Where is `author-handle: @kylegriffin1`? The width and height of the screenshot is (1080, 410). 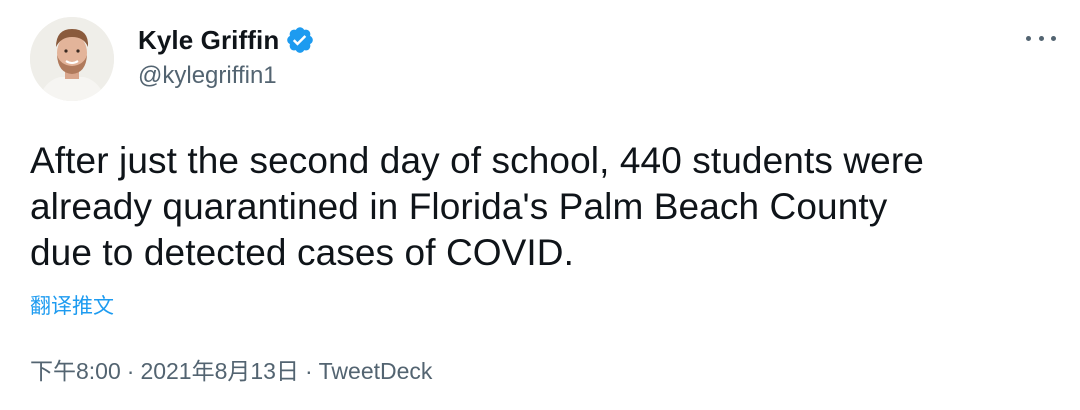
author-handle: @kylegriffin1 is located at coordinates (226, 76).